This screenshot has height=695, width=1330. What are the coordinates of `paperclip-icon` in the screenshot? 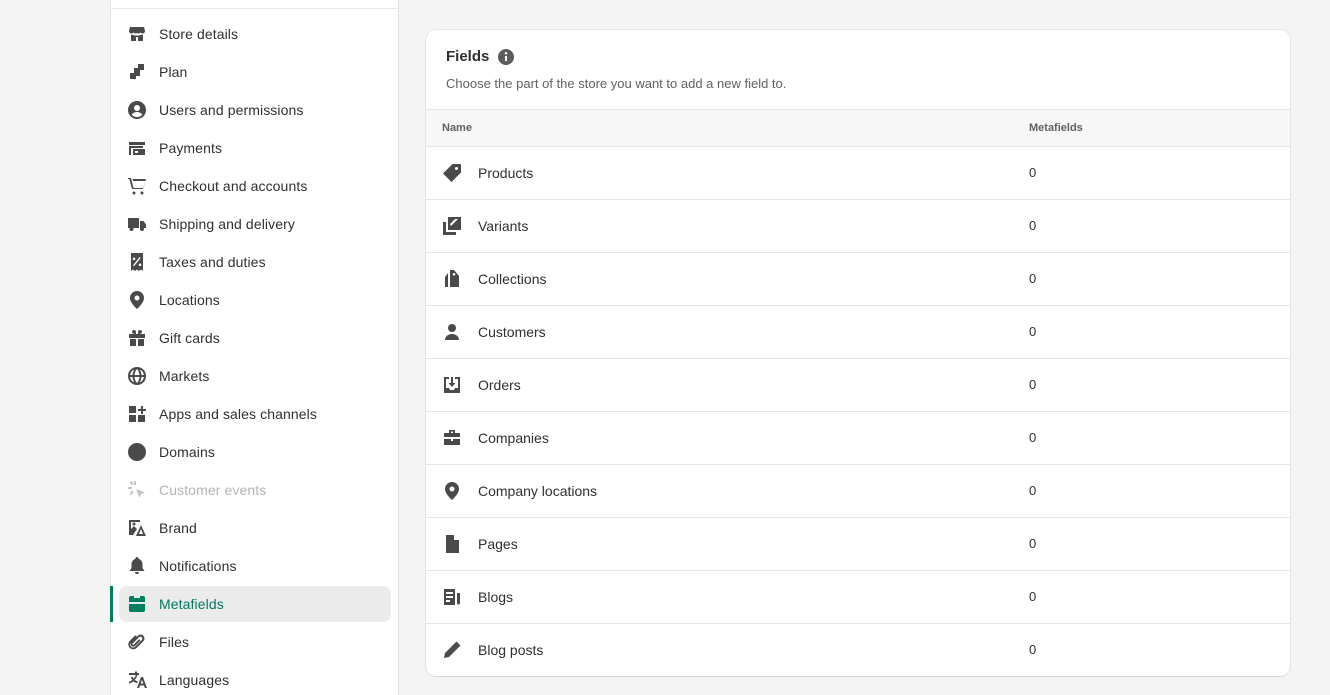 It's located at (137, 642).